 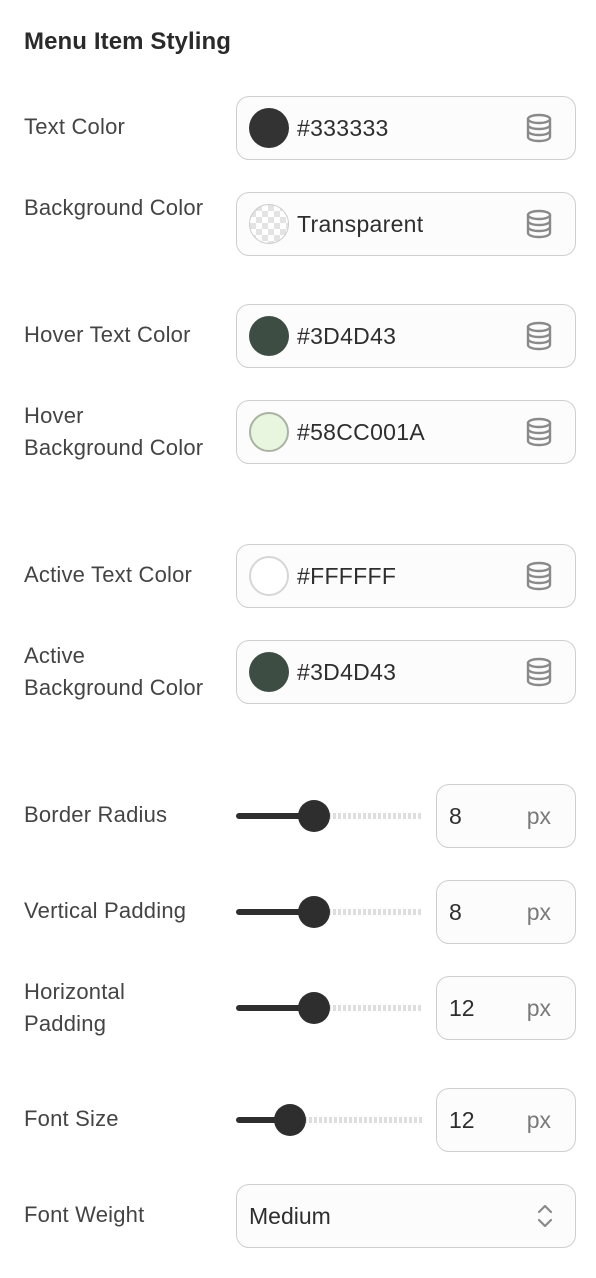 I want to click on background-color-label: Background Color, so click(x=114, y=207).